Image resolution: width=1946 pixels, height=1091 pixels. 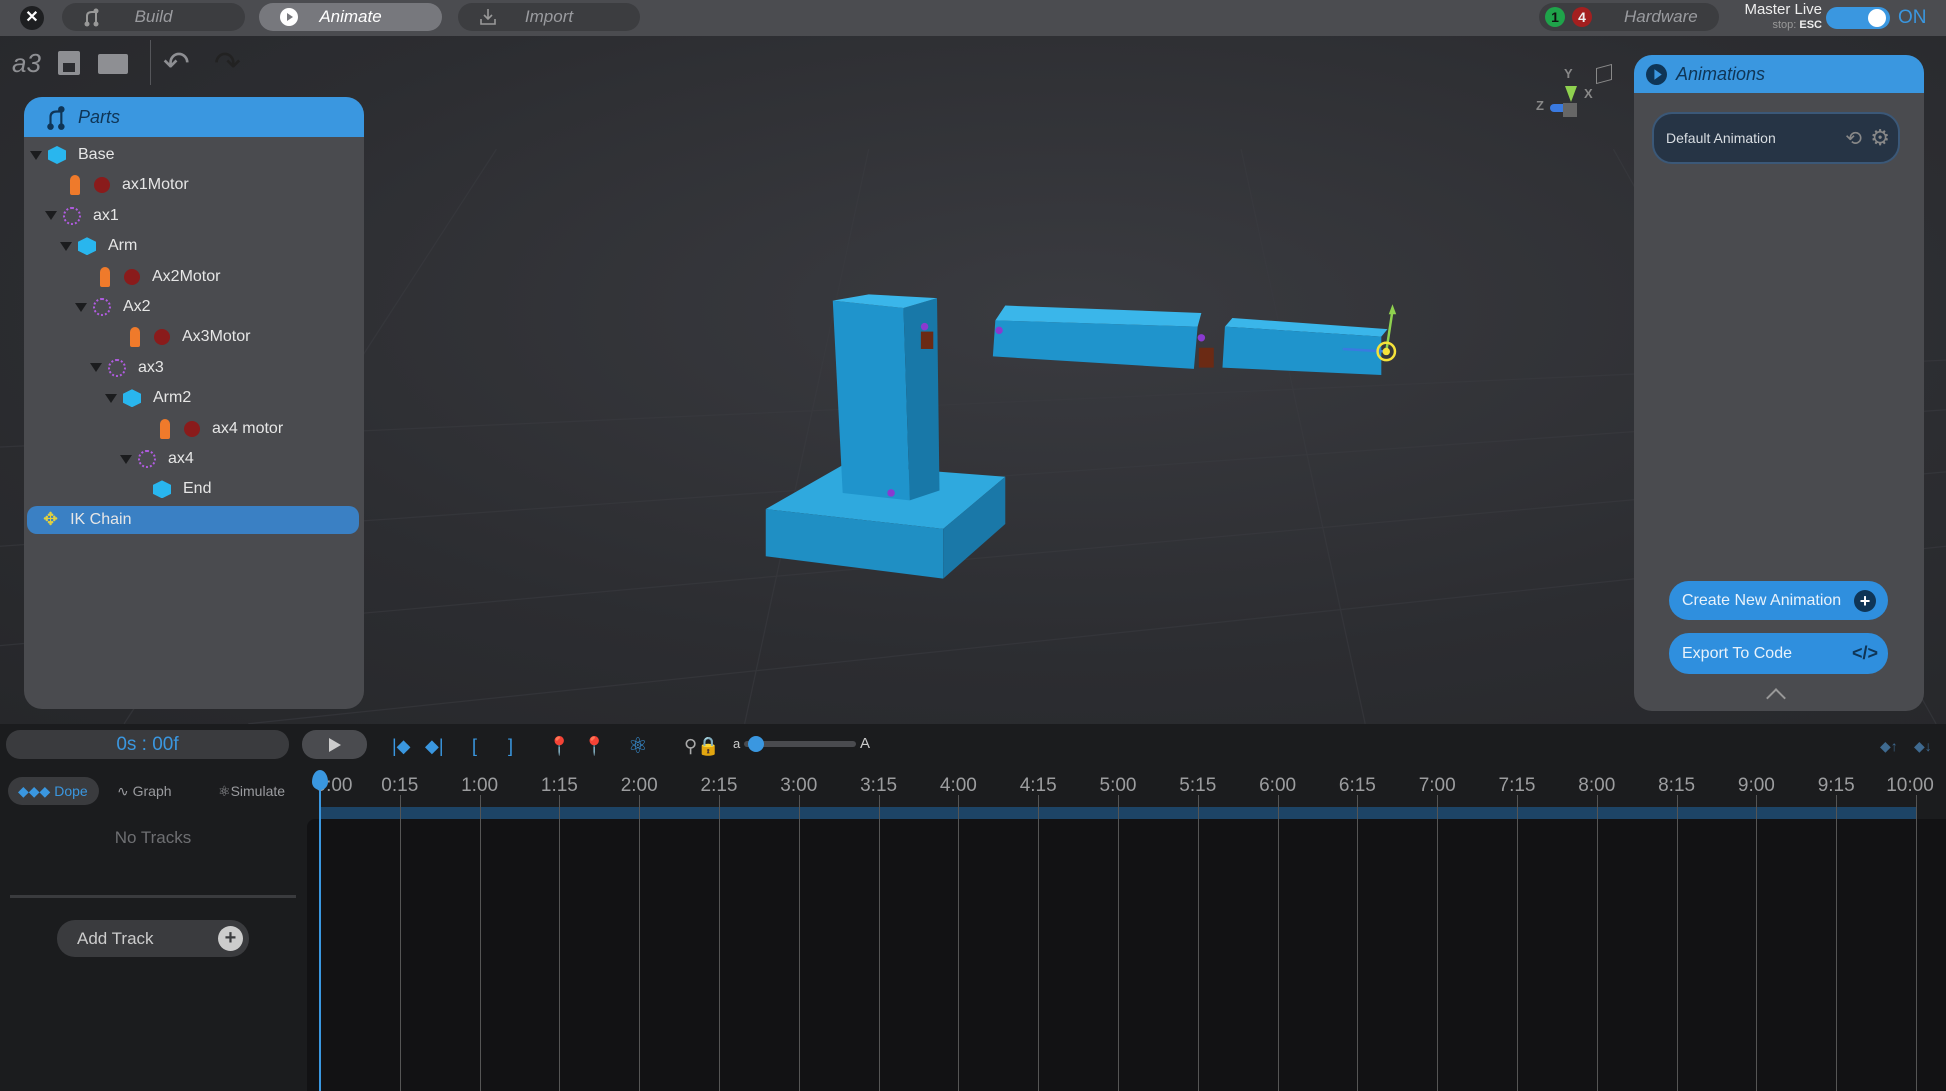 What do you see at coordinates (1677, 785) in the screenshot?
I see `time-tick-label: 8:15` at bounding box center [1677, 785].